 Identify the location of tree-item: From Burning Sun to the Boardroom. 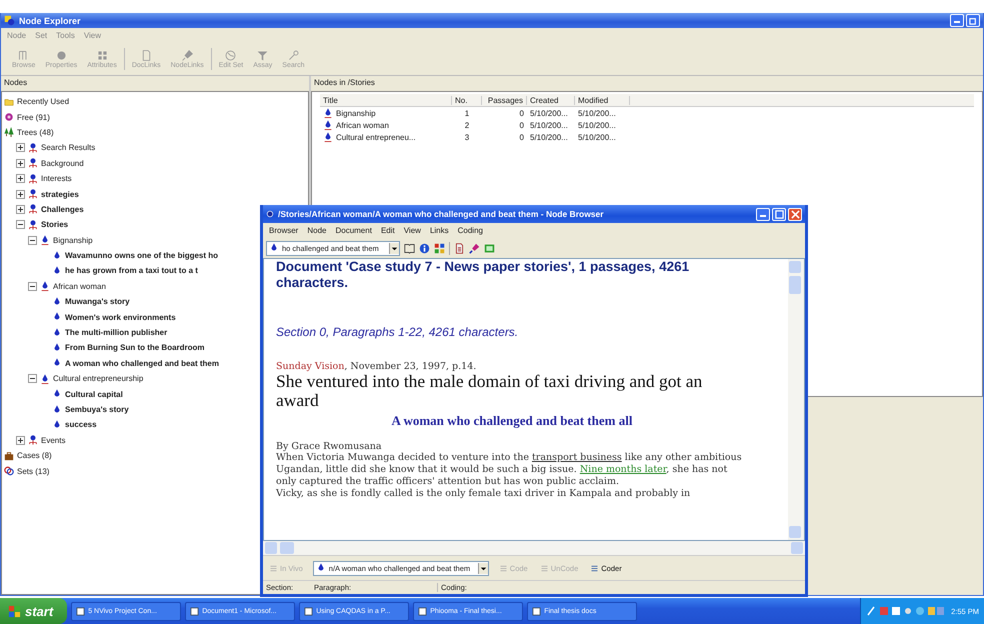
(135, 347).